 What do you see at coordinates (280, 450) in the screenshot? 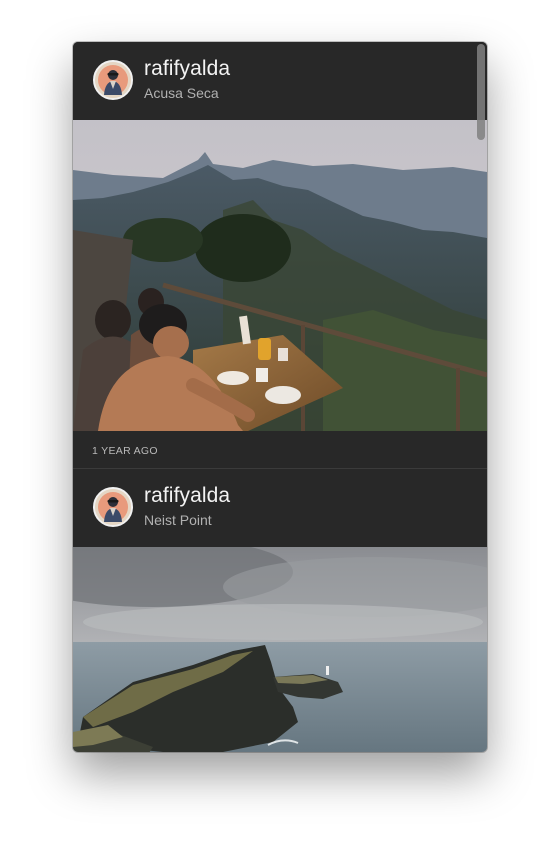
I see `post-footer: 1 YEAR AGO` at bounding box center [280, 450].